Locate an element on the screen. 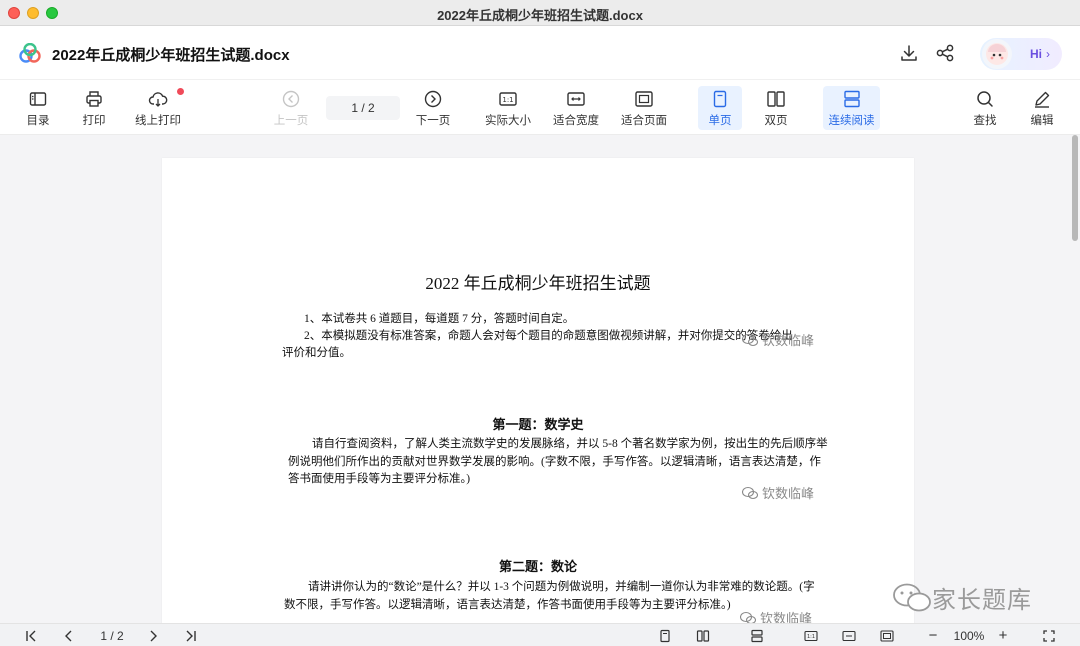 Image resolution: width=1080 pixels, height=646 pixels. pencil-icon is located at coordinates (1042, 99).